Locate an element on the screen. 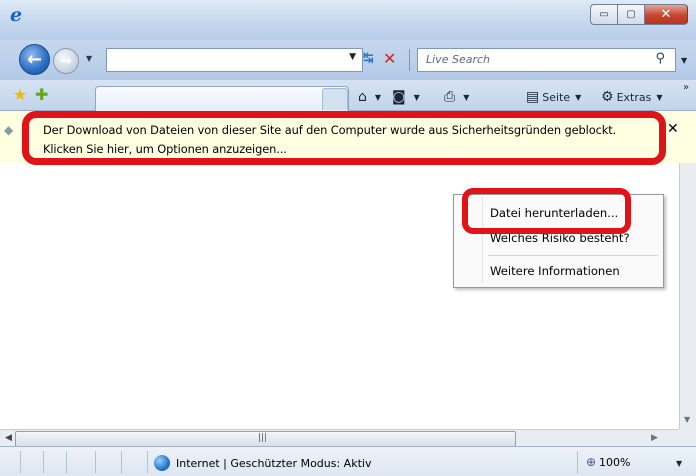  page-menu-label: Seite is located at coordinates (556, 97).